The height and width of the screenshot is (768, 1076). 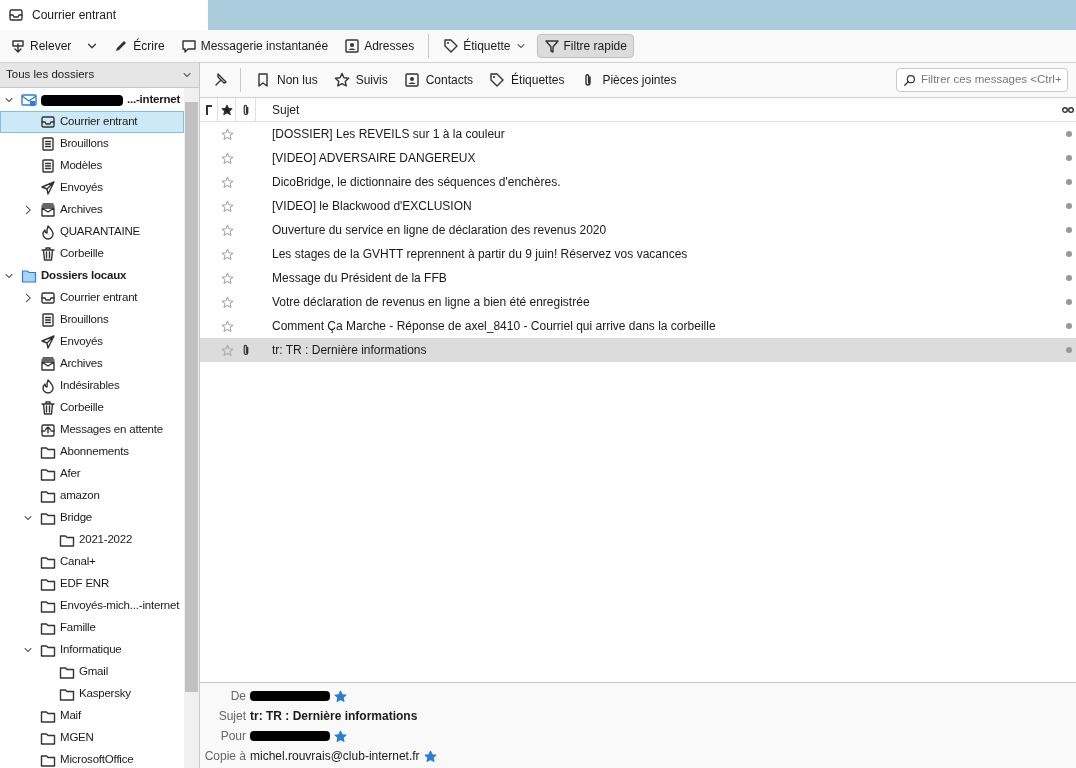 I want to click on message-row: [VIDEO] ADVERSAIRE DANGEREUX, so click(x=638, y=158).